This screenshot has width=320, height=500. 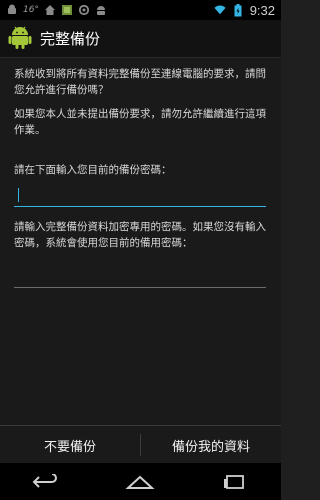 What do you see at coordinates (93, 170) in the screenshot?
I see `current-password-label: 請在下面輸入您目前的備份密碼：` at bounding box center [93, 170].